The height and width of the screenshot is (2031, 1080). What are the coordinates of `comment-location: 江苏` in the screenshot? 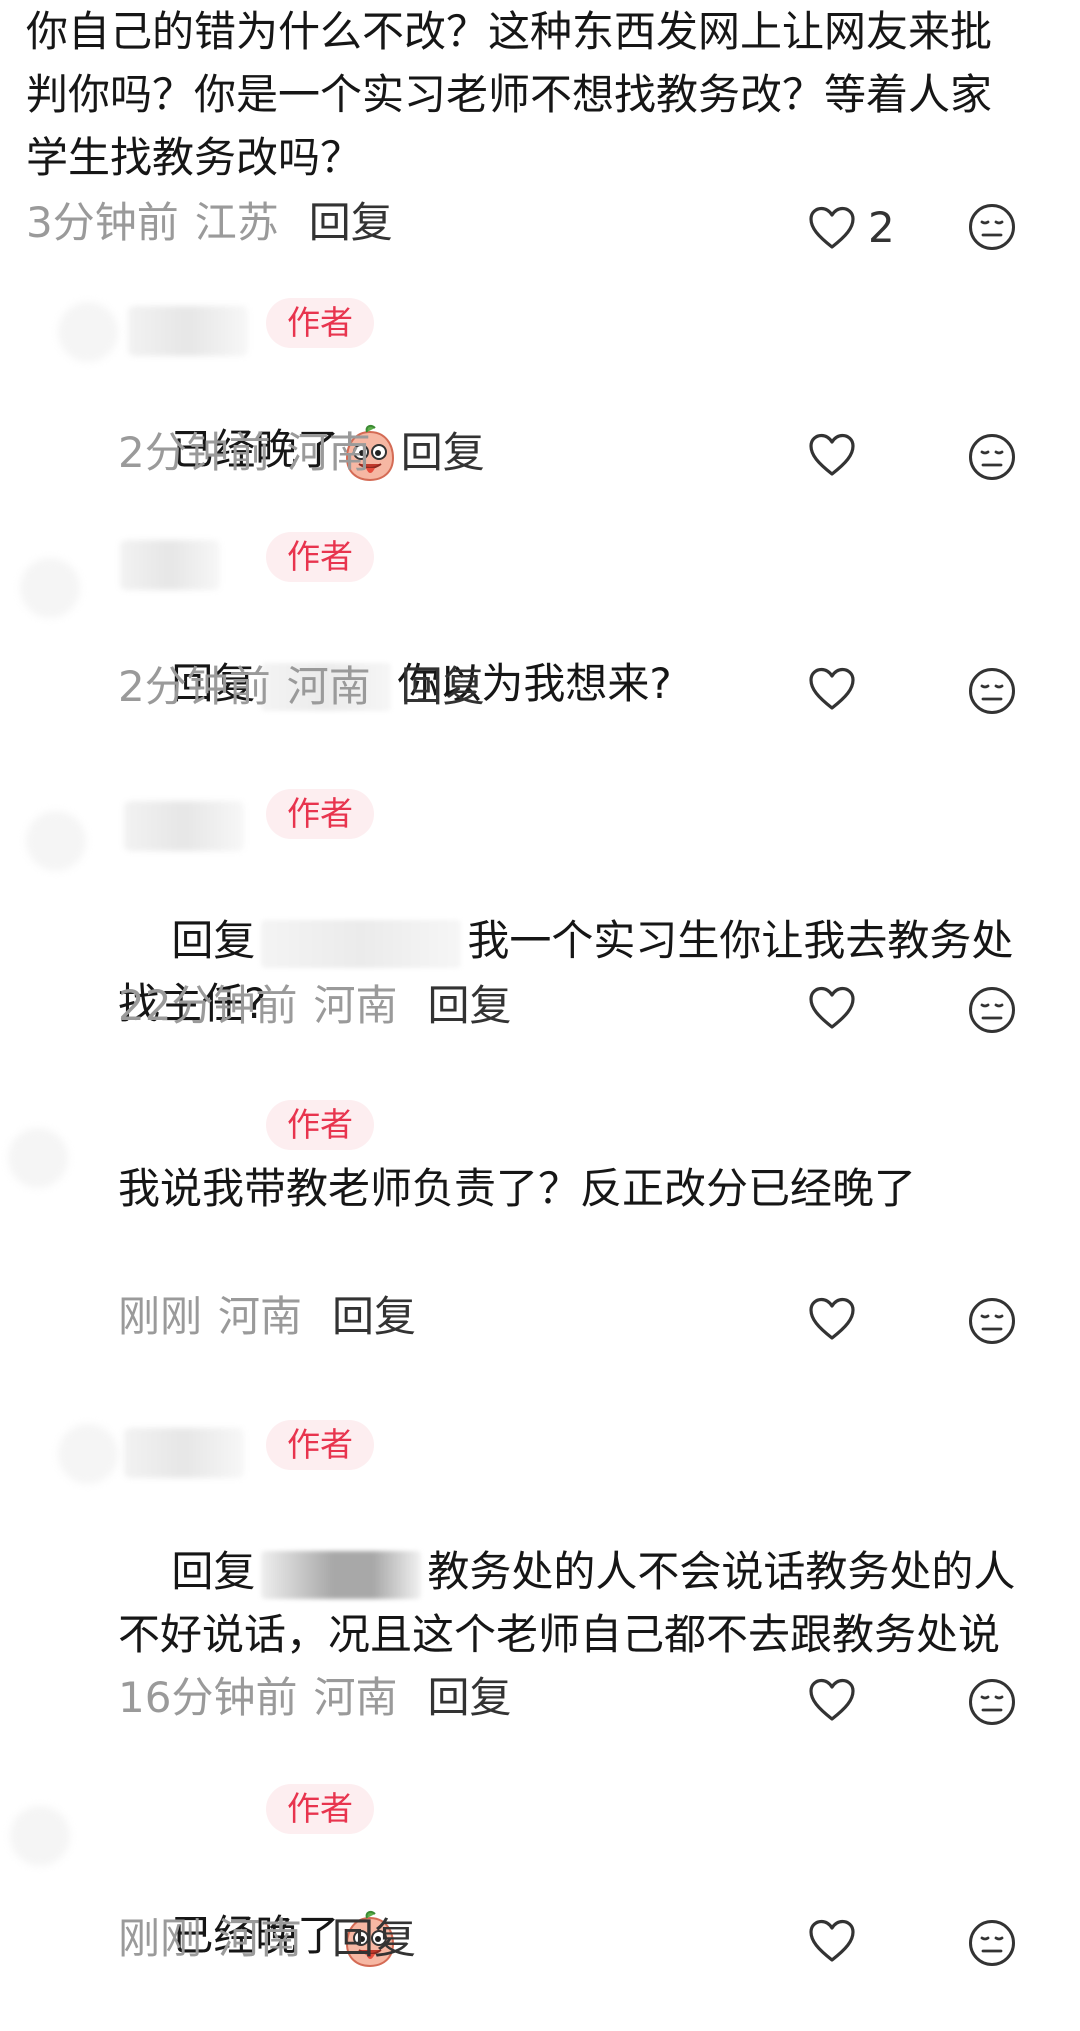 It's located at (236, 222).